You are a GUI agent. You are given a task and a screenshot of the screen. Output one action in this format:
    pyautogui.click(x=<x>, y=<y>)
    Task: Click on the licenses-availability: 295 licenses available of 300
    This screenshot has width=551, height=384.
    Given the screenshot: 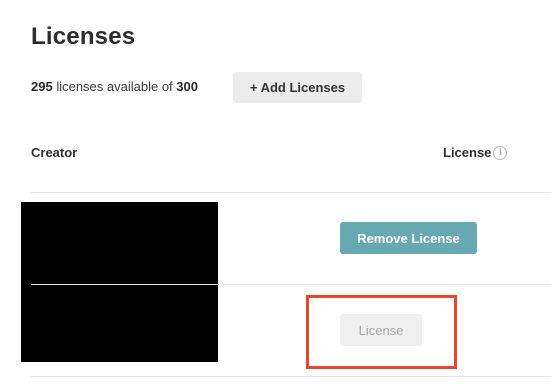 What is the action you would take?
    pyautogui.click(x=114, y=86)
    